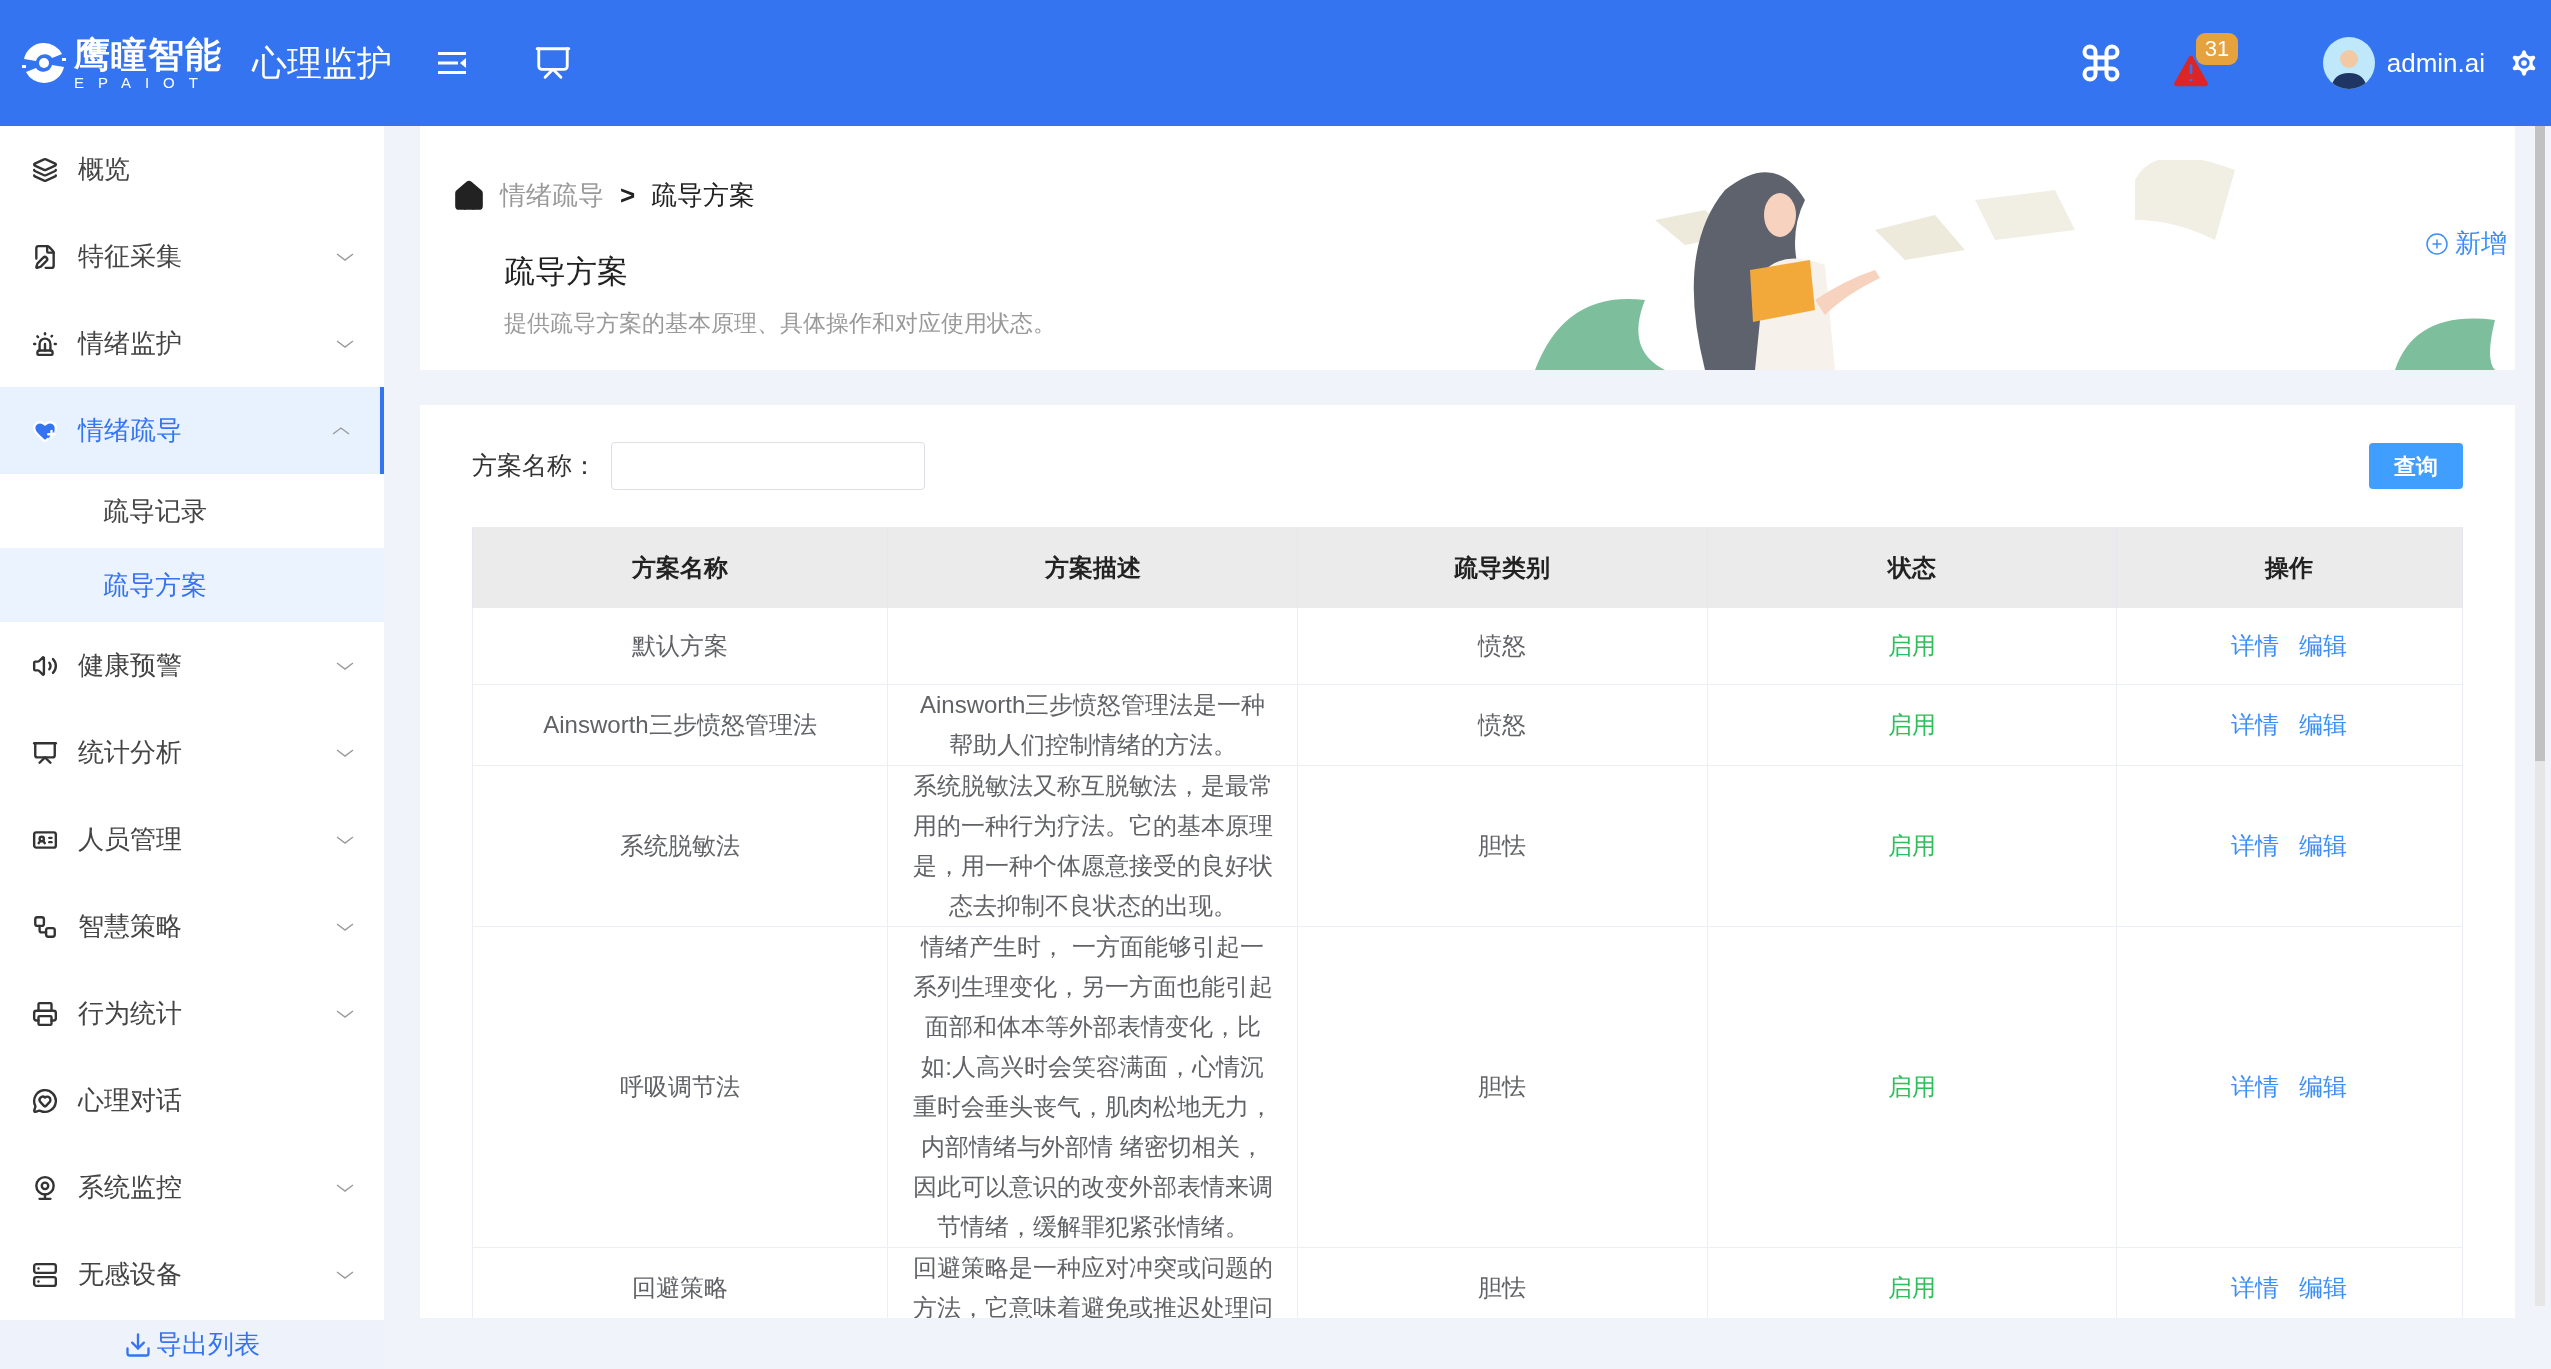 The image size is (2551, 1369). Describe the element at coordinates (1502, 567) in the screenshot. I see `column-header: 疏导类别` at that location.